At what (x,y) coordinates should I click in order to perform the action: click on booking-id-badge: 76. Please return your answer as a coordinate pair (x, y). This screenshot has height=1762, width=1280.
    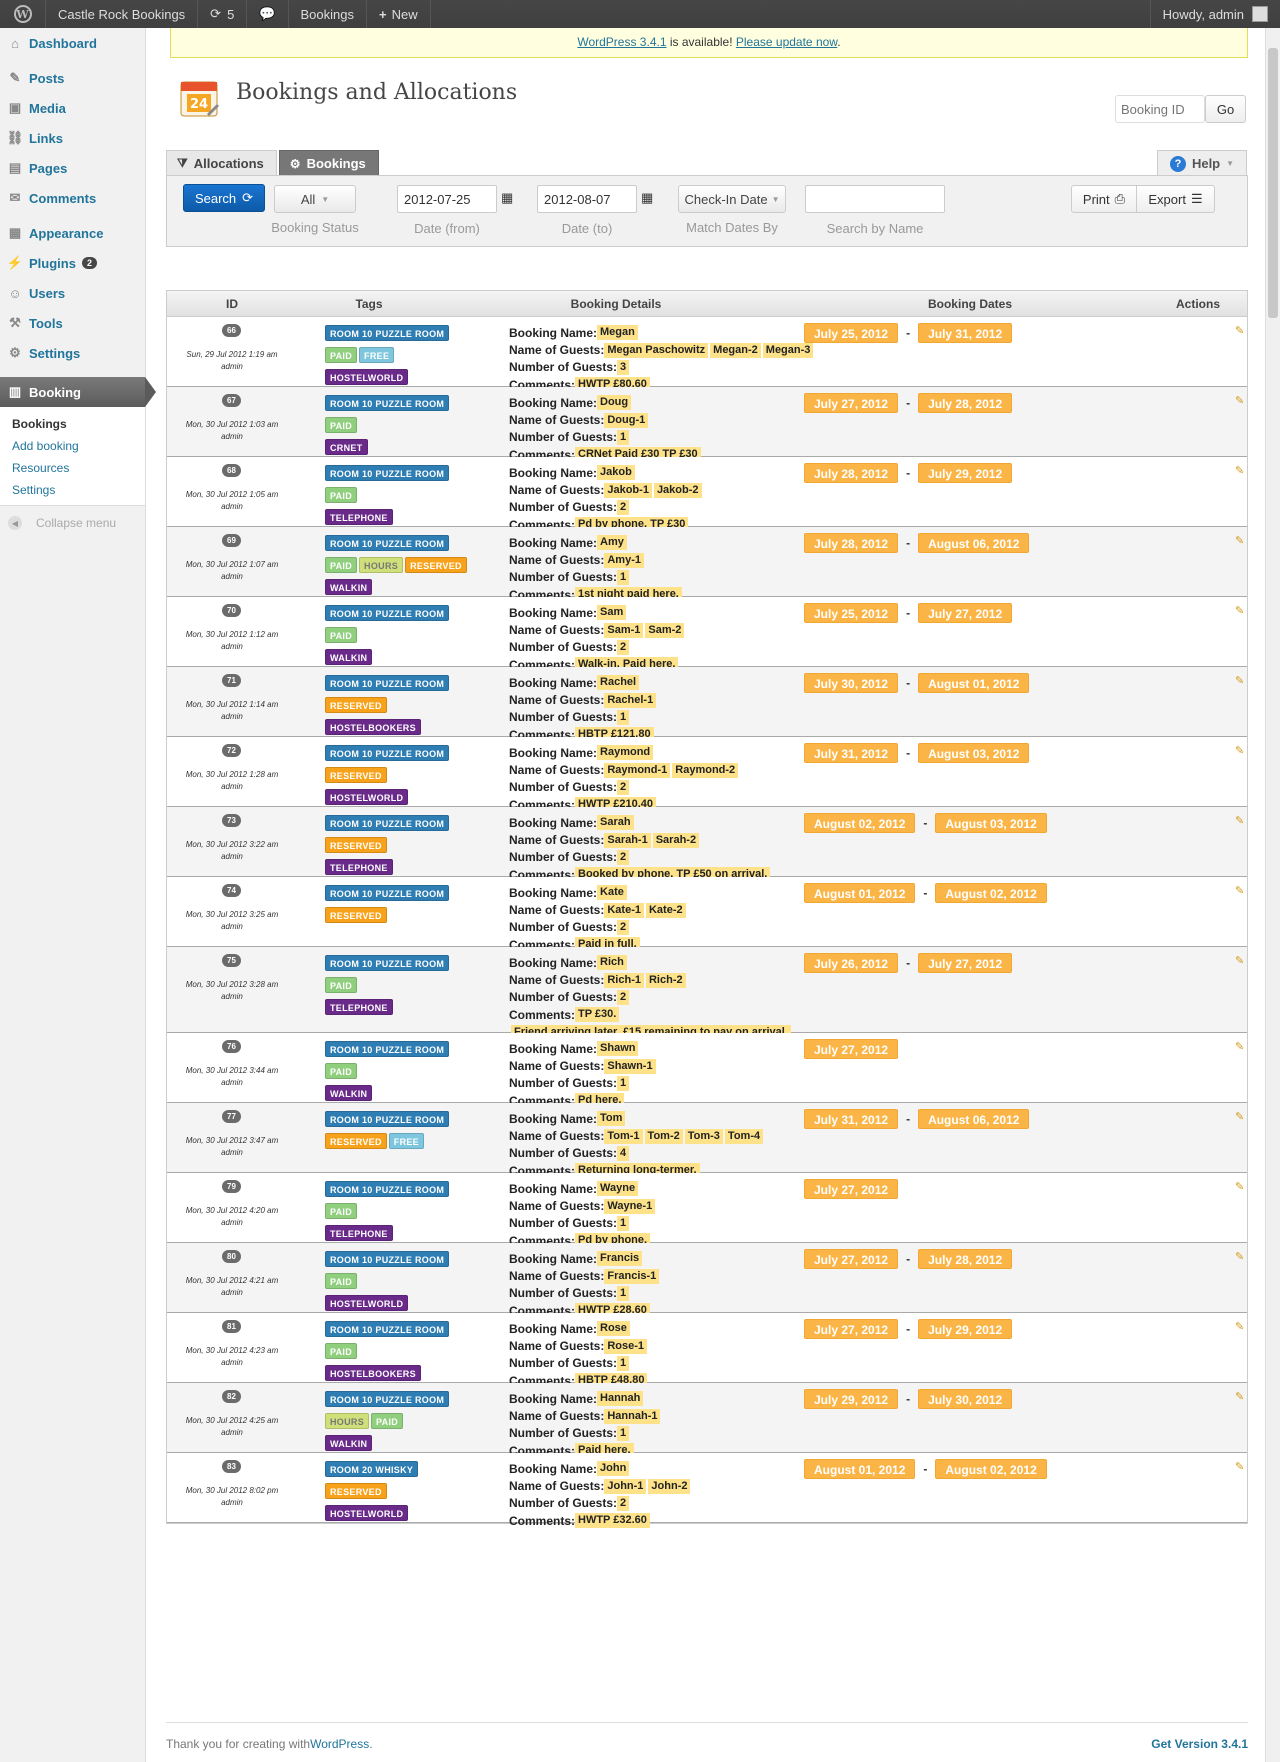
    Looking at the image, I should click on (231, 1046).